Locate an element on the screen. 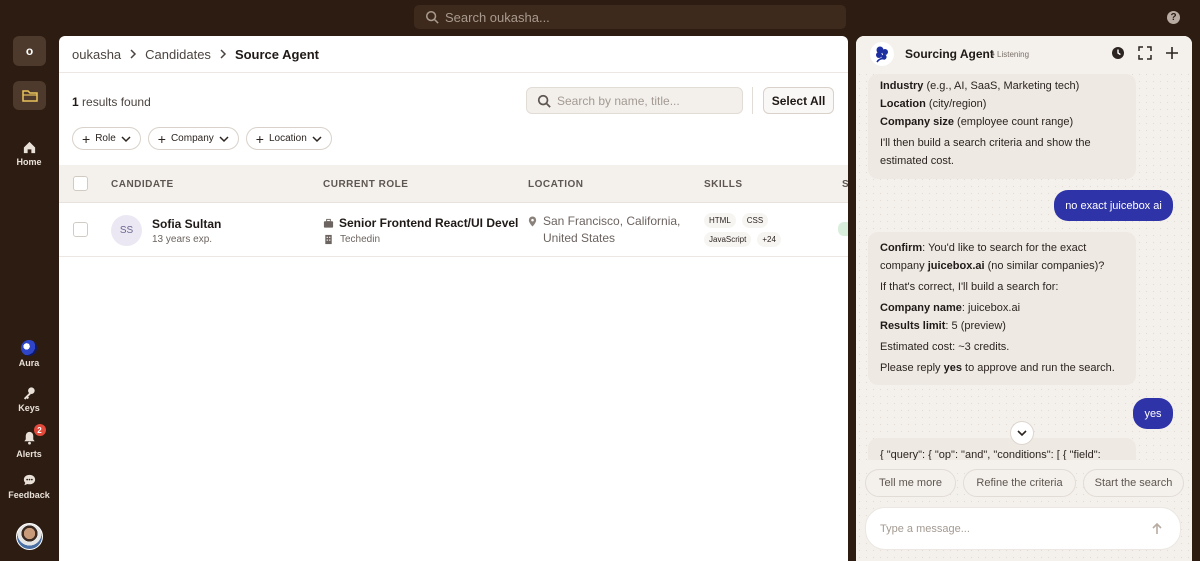 The height and width of the screenshot is (561, 1200). header-current-role: CURRENT ROLE is located at coordinates (365, 184).